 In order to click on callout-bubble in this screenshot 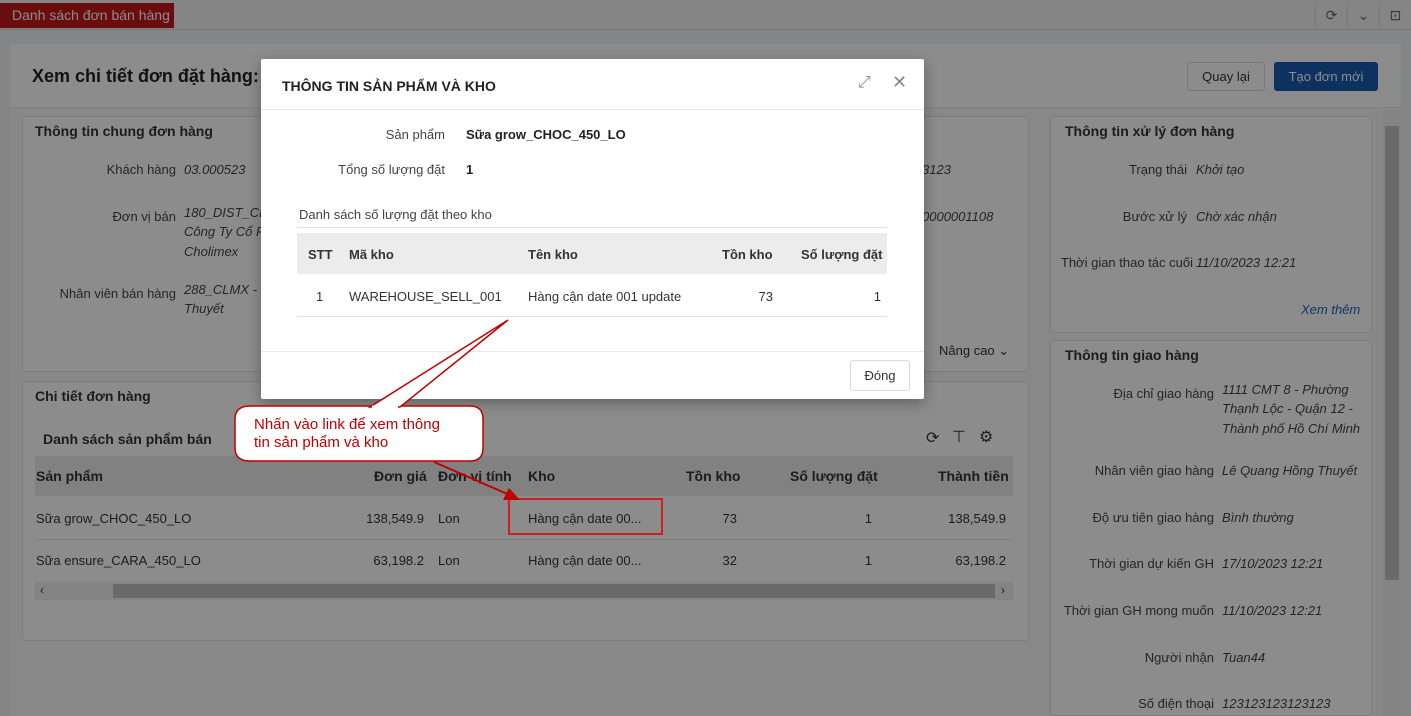, I will do `click(377, 409)`.